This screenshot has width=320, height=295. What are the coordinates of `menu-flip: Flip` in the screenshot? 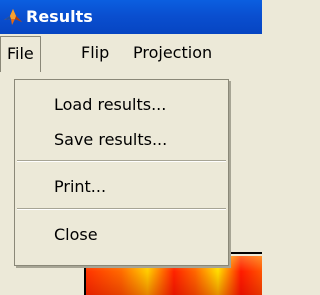 It's located at (95, 53).